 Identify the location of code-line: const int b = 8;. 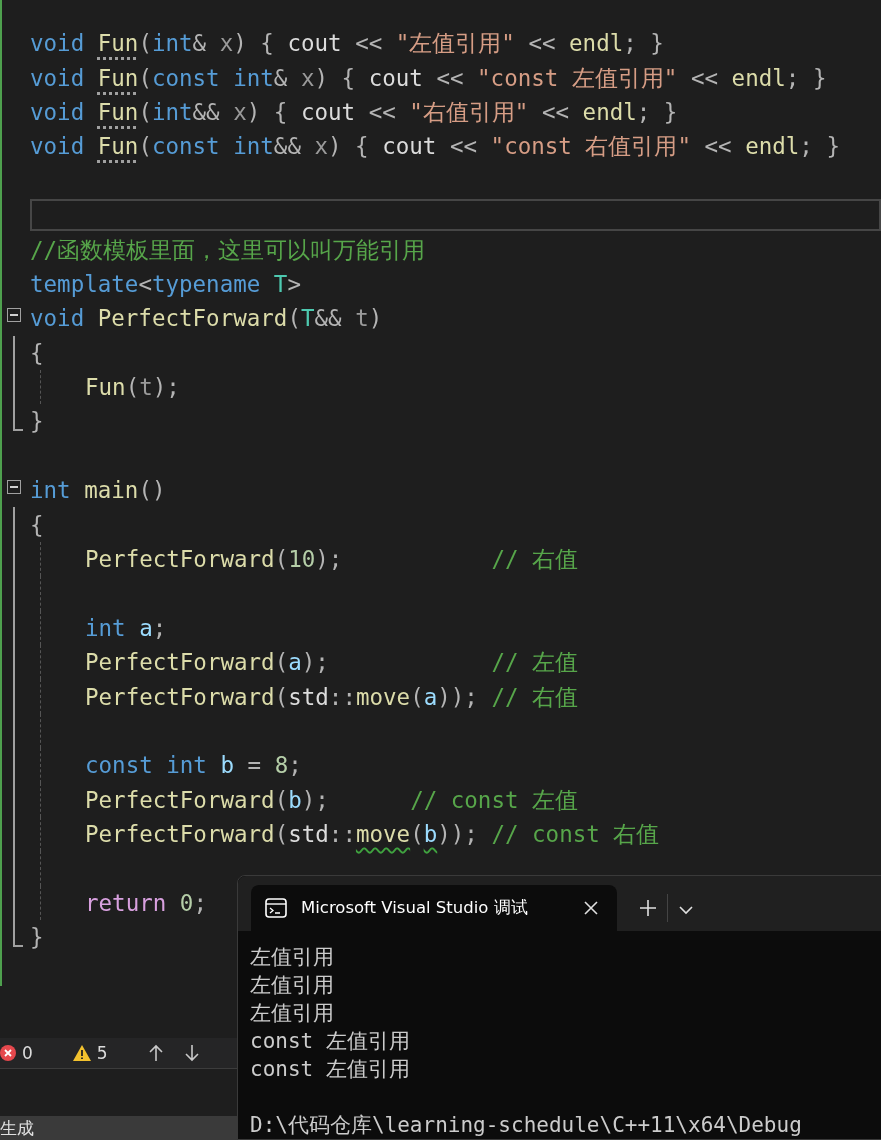
(193, 766).